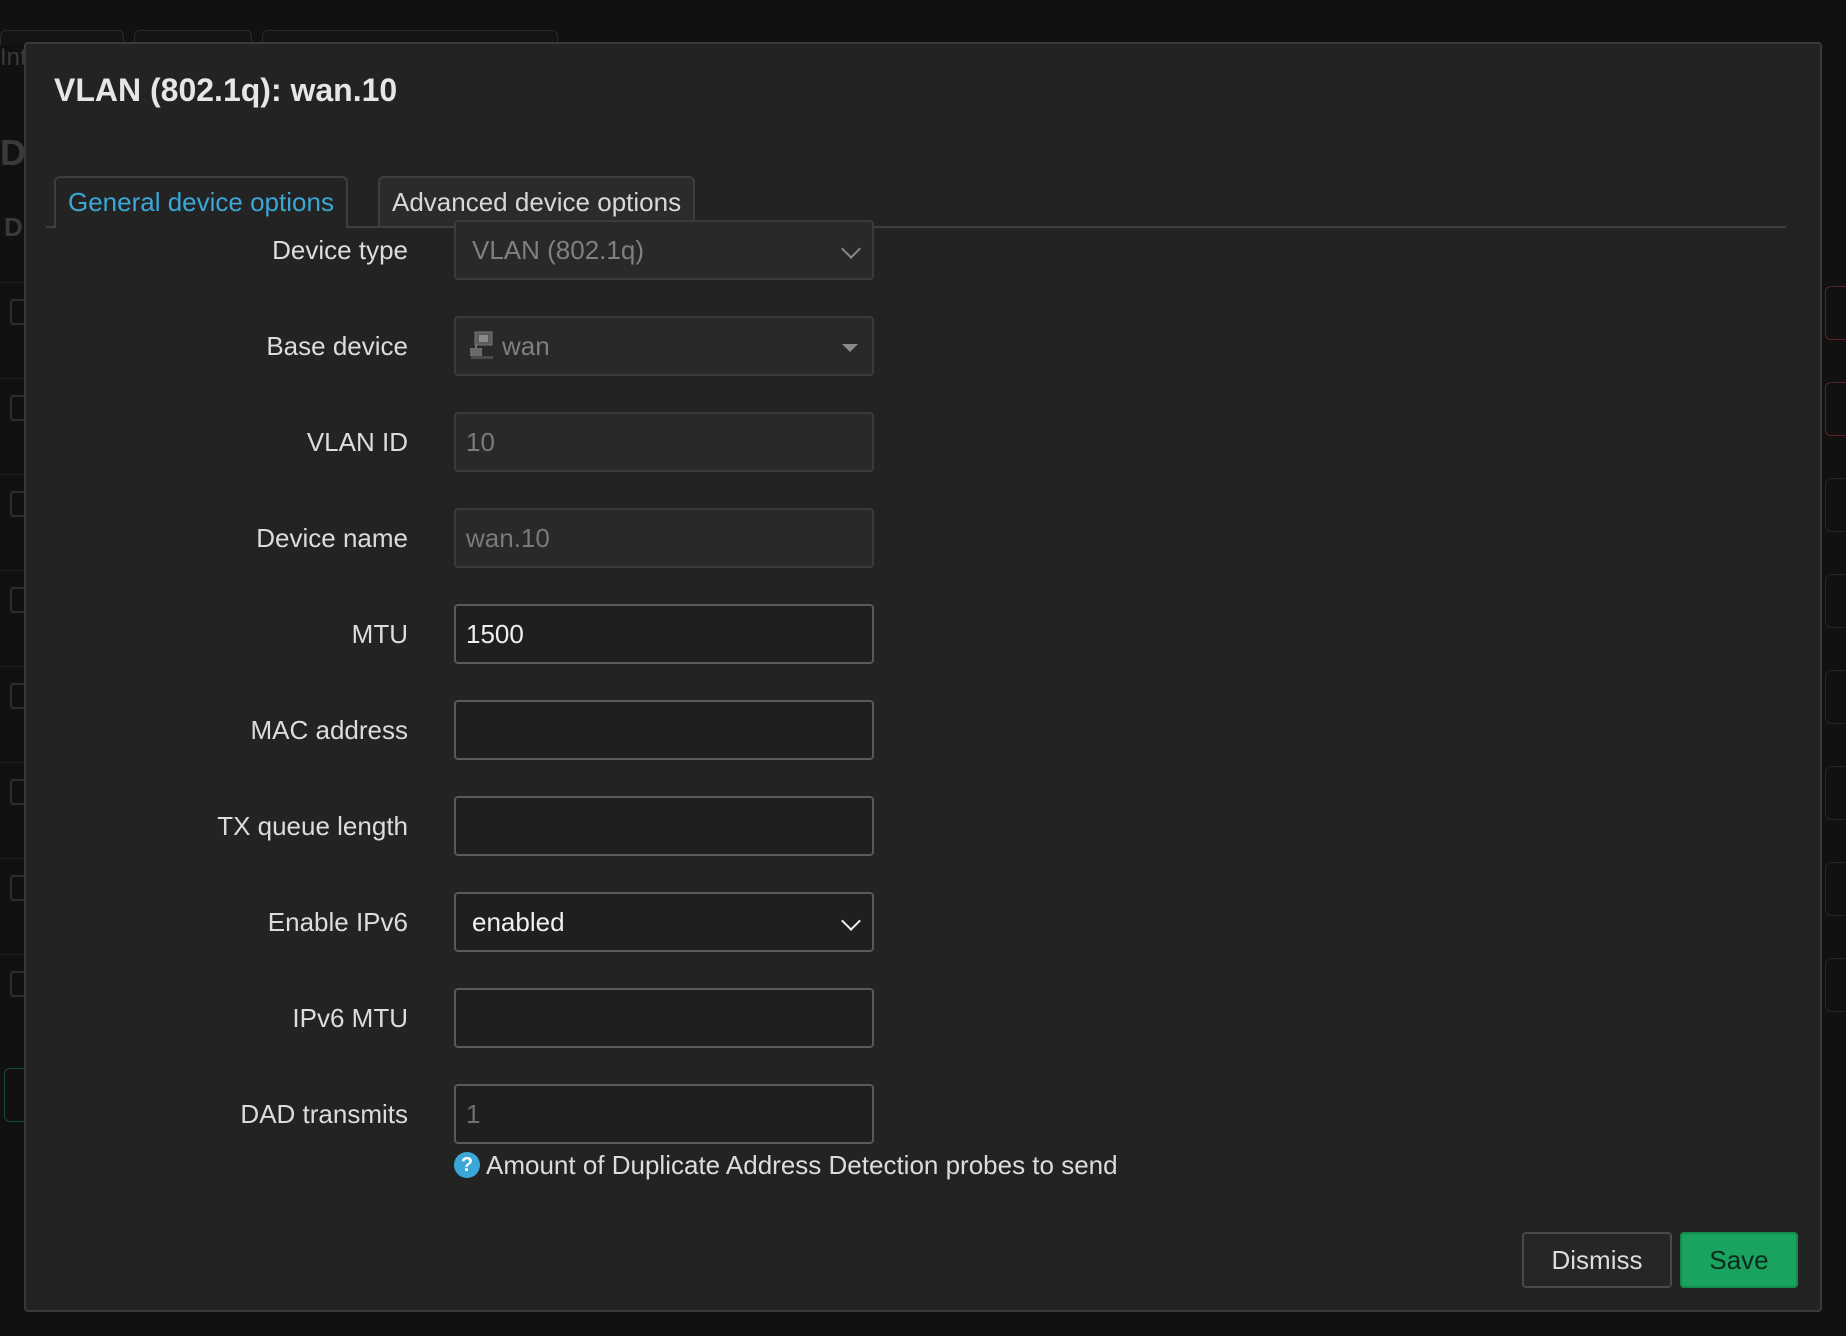 The width and height of the screenshot is (1846, 1336). What do you see at coordinates (664, 250) in the screenshot?
I see `device-type-select: VLAN (802.1q)` at bounding box center [664, 250].